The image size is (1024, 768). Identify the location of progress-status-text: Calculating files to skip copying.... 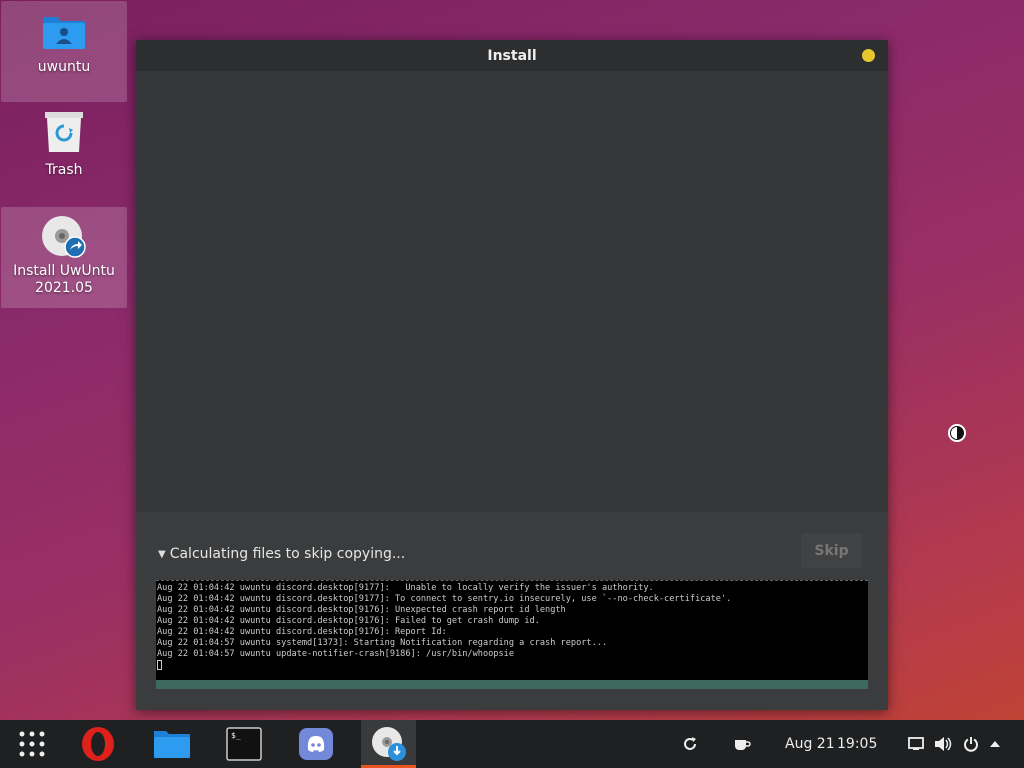
(287, 554).